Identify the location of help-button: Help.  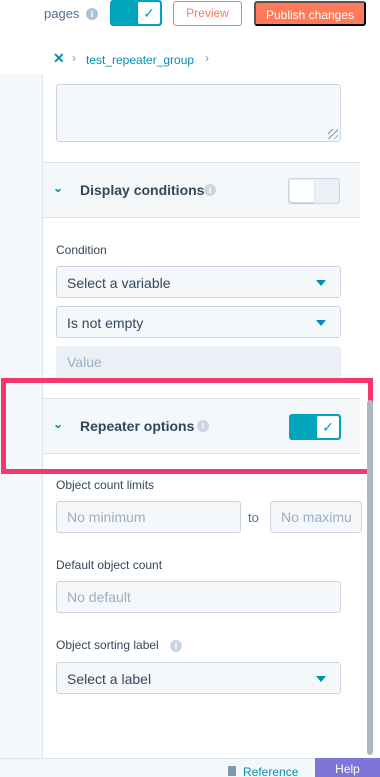
(347, 767).